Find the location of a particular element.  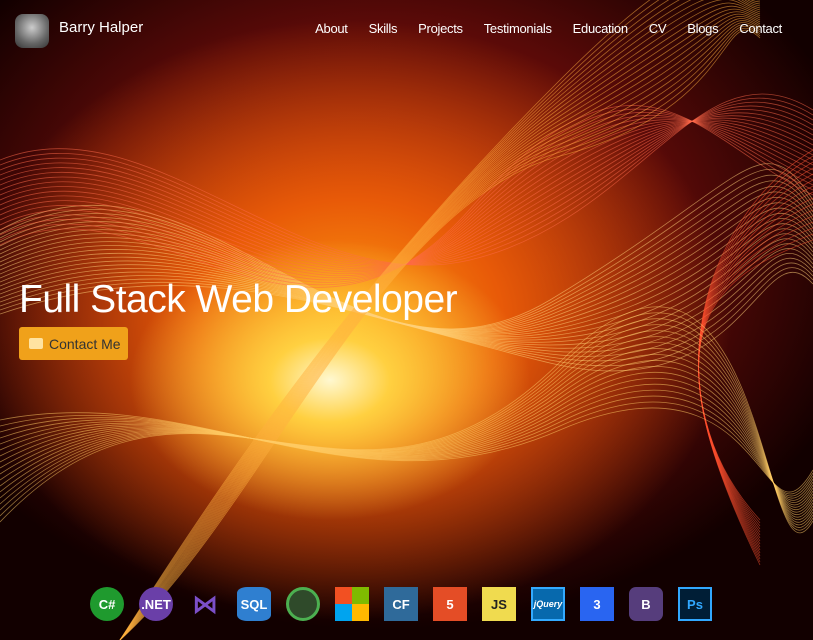

skill-label: Ps is located at coordinates (695, 604).